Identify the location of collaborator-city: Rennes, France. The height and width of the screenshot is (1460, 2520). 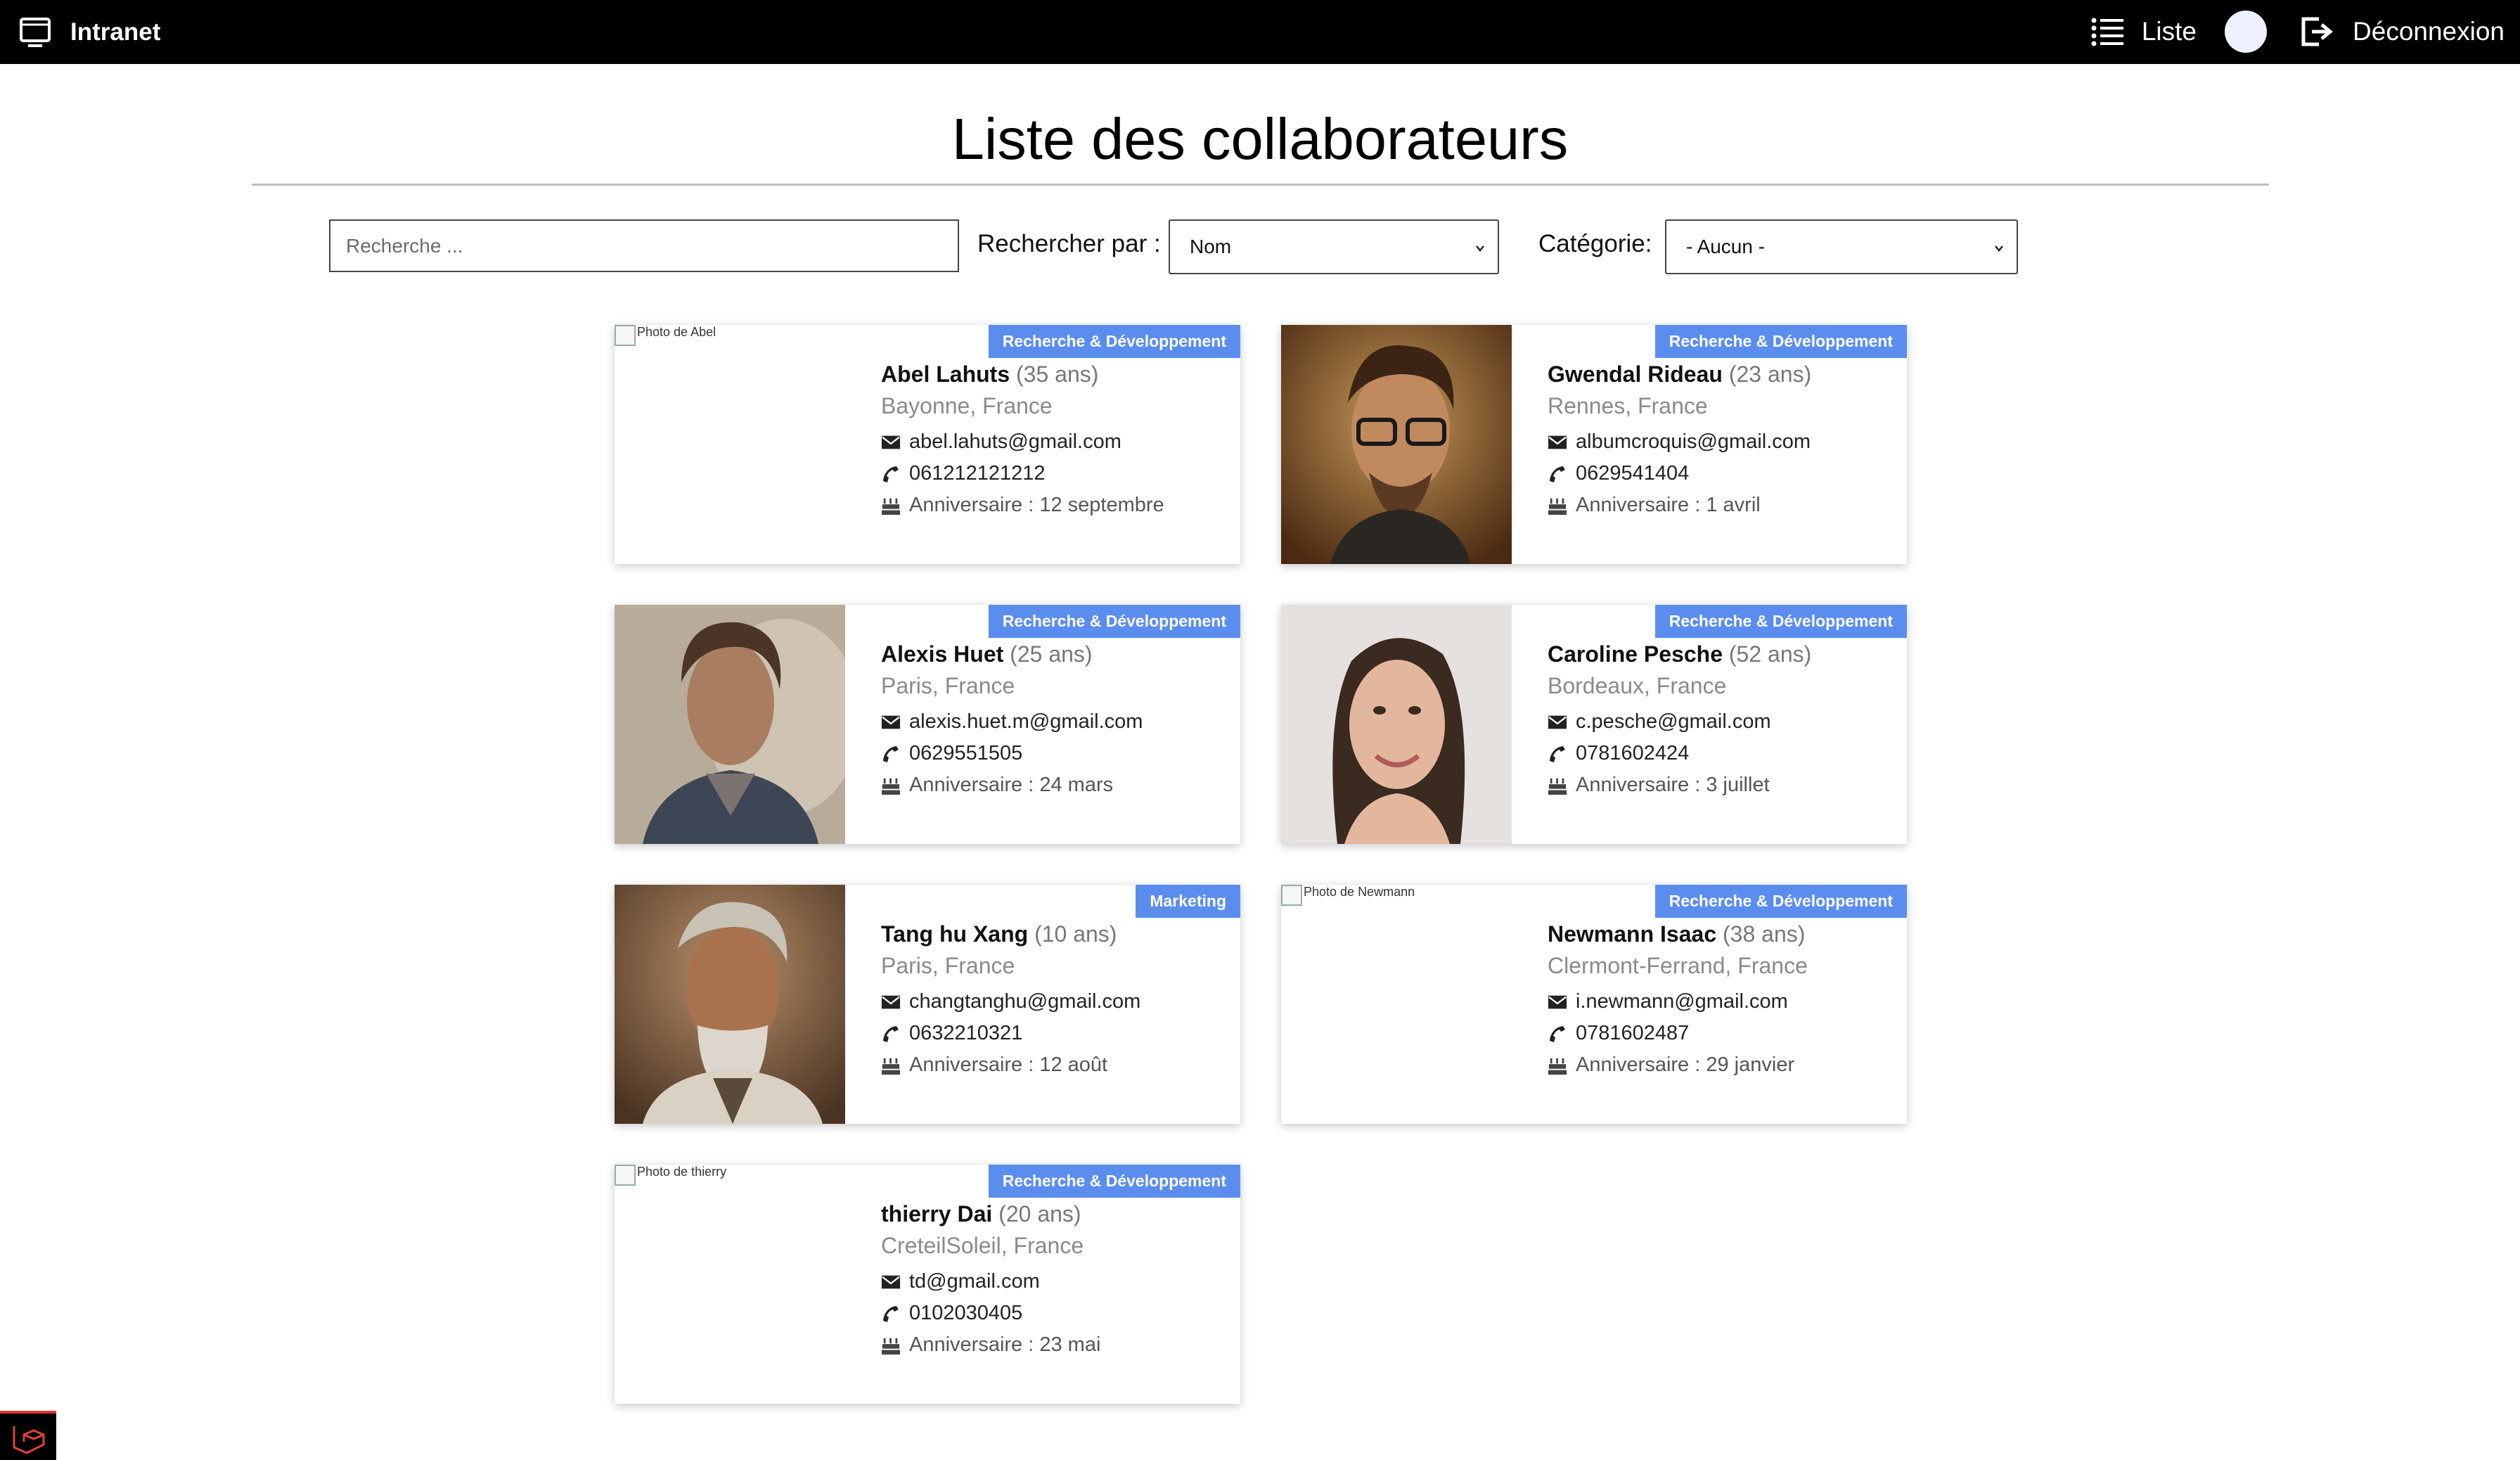
(1628, 405).